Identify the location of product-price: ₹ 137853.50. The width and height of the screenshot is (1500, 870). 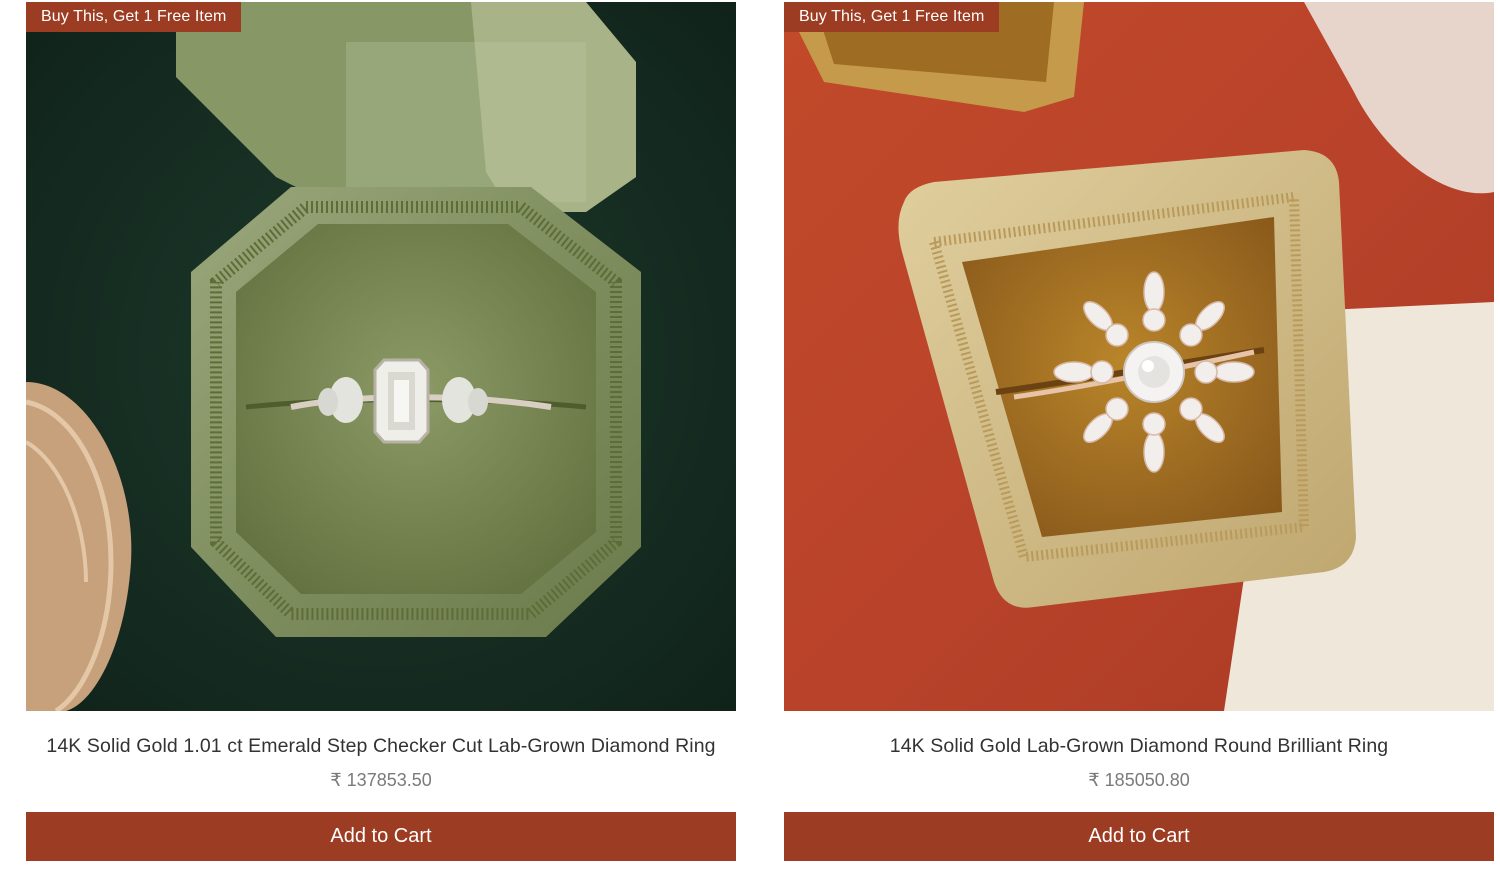
(381, 780).